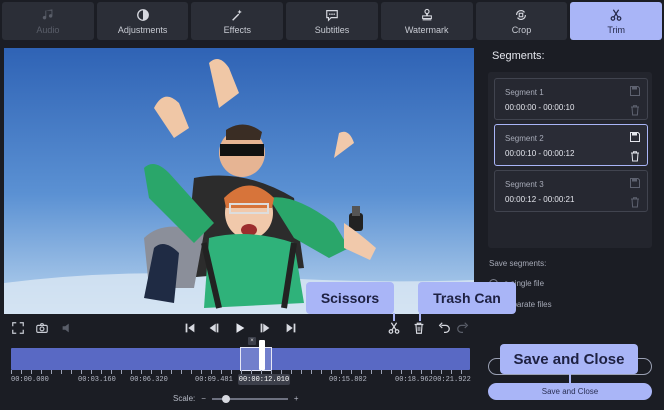  I want to click on segments-title: Segments:, so click(518, 56).